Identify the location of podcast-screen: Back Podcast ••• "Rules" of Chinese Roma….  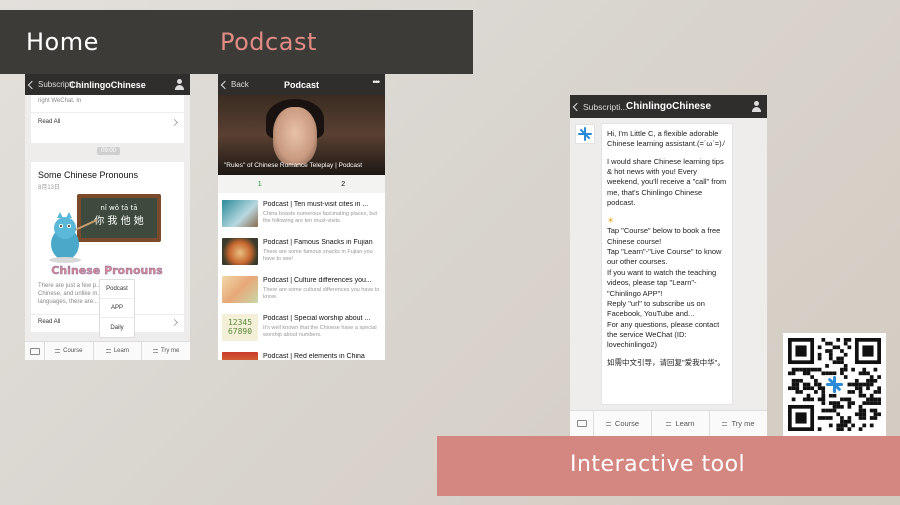
(301, 217).